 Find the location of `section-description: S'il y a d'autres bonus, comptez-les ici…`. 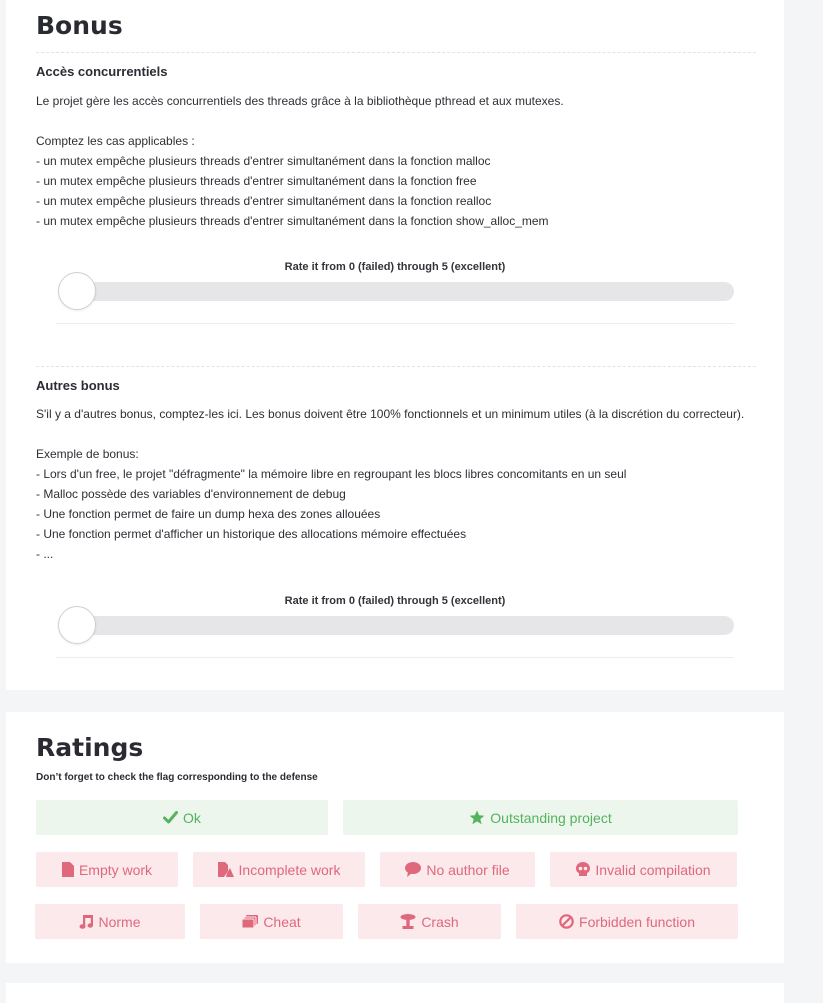

section-description: S'il y a d'autres bonus, comptez-les ici… is located at coordinates (401, 484).